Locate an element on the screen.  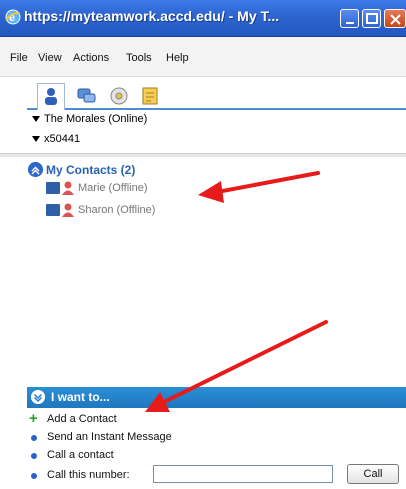
maximize-button is located at coordinates (371, 18).